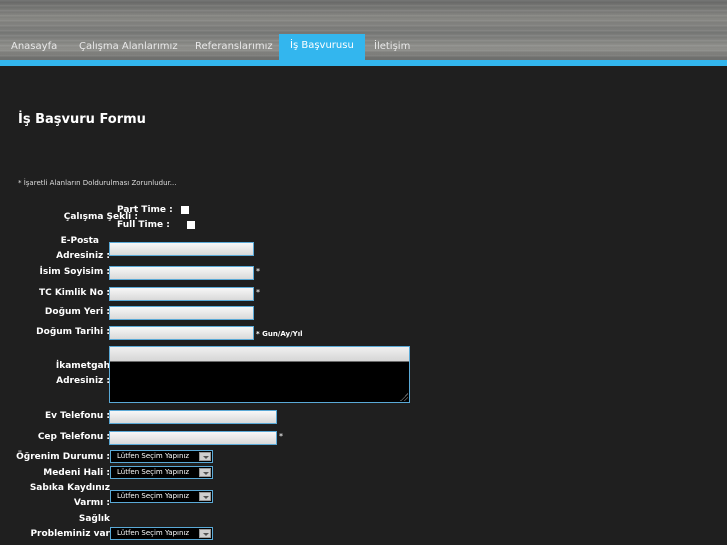  Describe the element at coordinates (70, 534) in the screenshot. I see `label-saglik-line2: Probleminiz var` at that location.